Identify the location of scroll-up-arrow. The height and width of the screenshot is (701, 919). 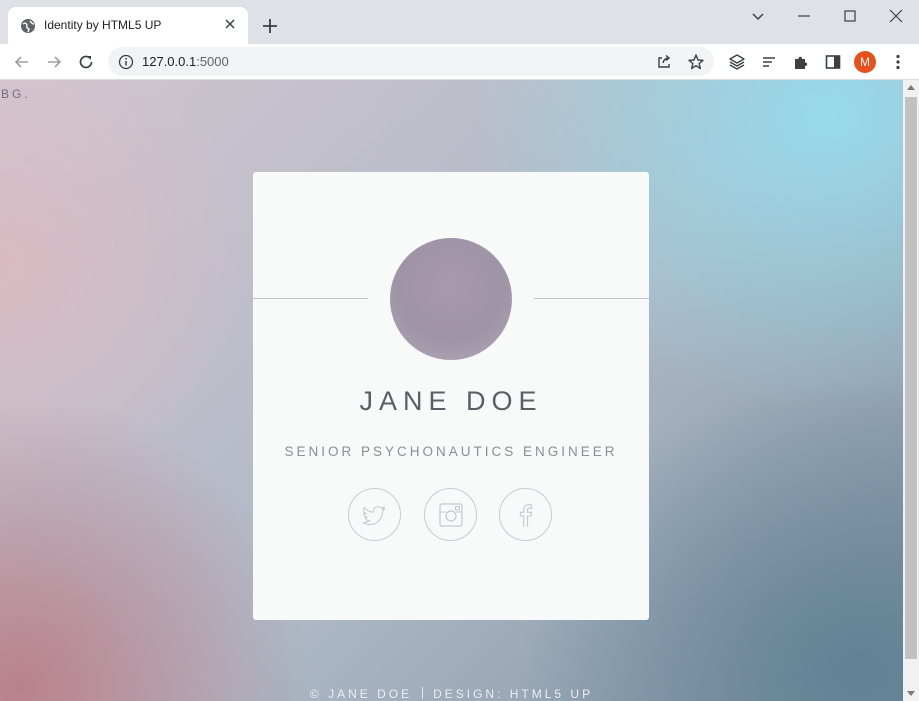
(911, 87).